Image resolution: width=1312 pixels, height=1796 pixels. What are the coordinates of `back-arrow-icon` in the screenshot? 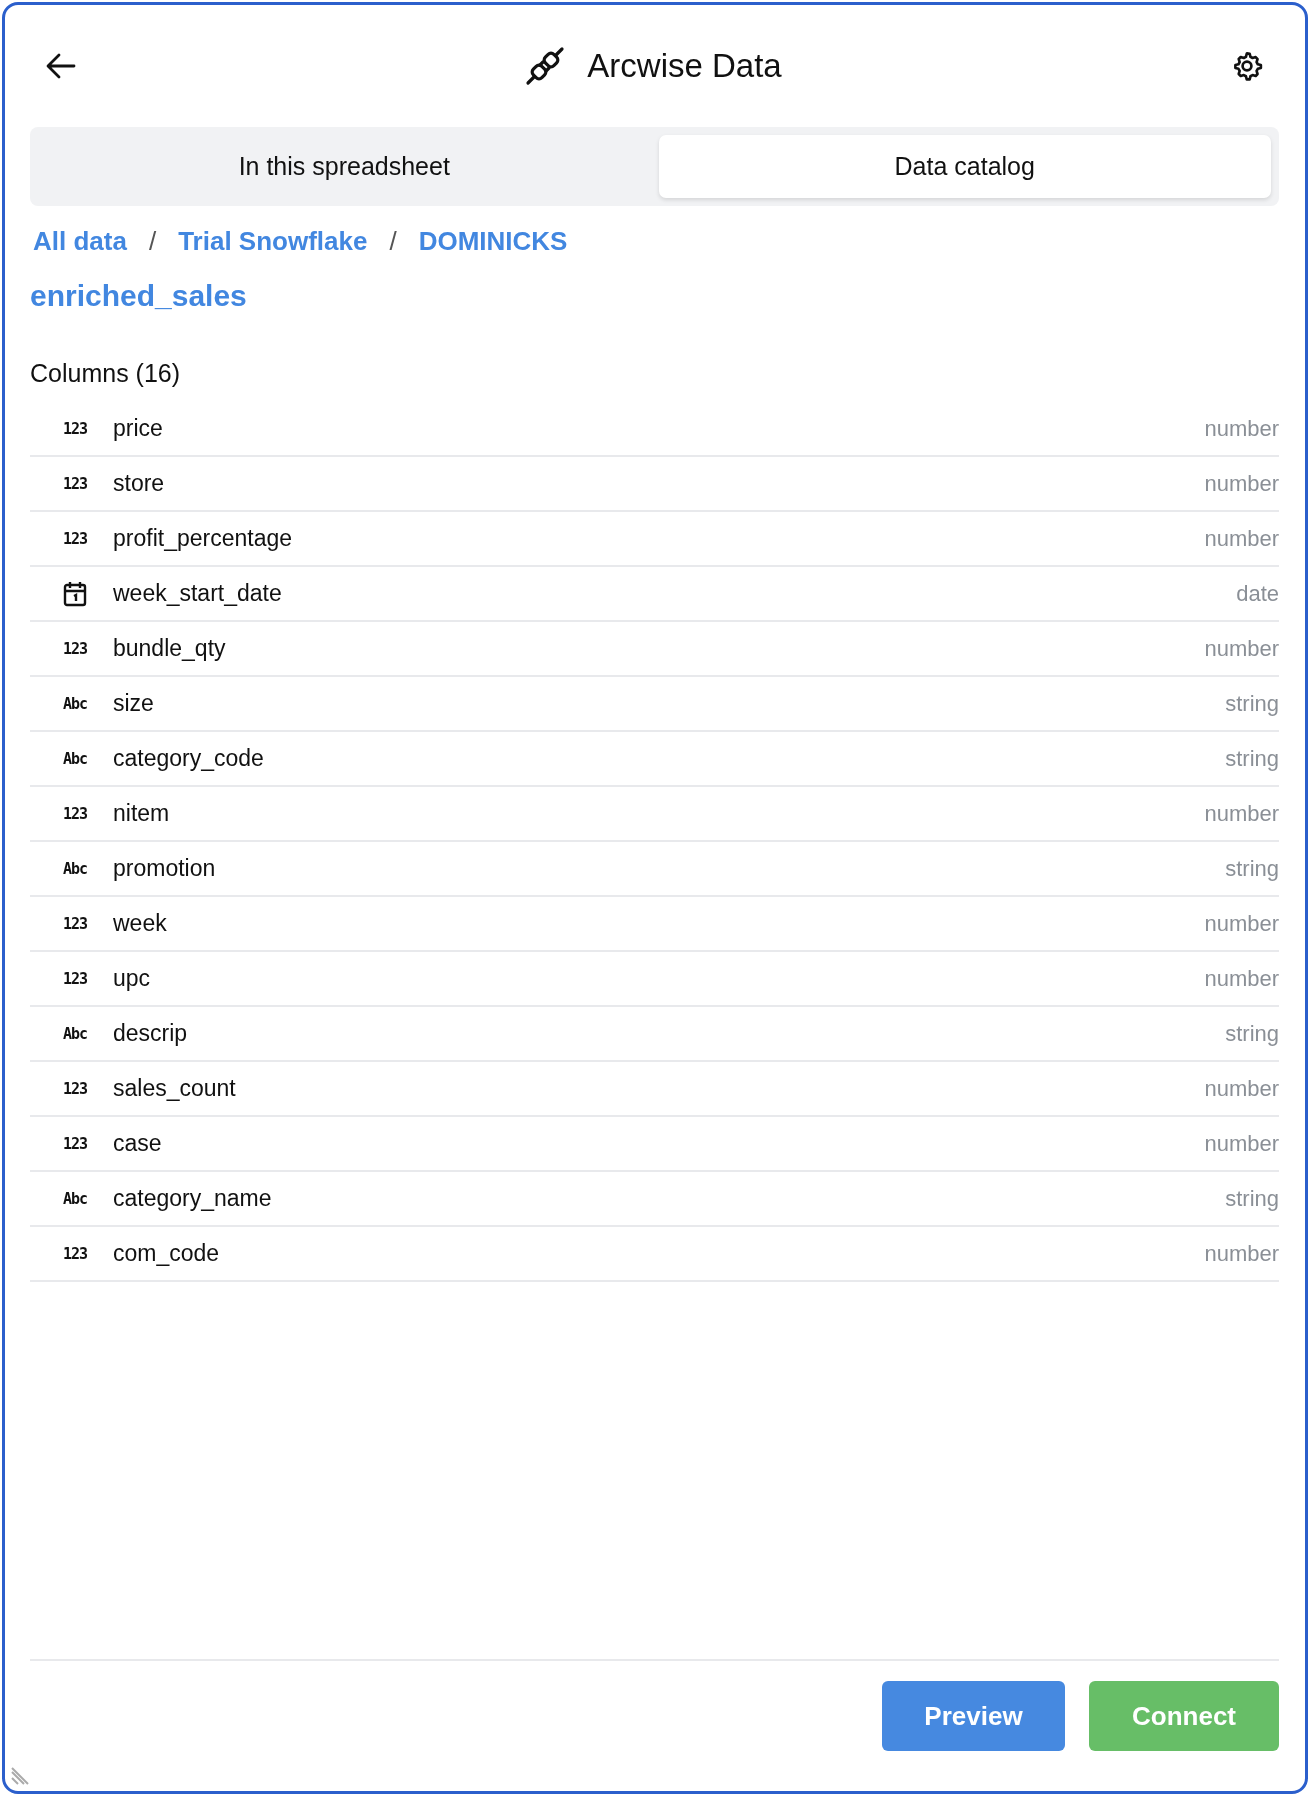 It's located at (61, 66).